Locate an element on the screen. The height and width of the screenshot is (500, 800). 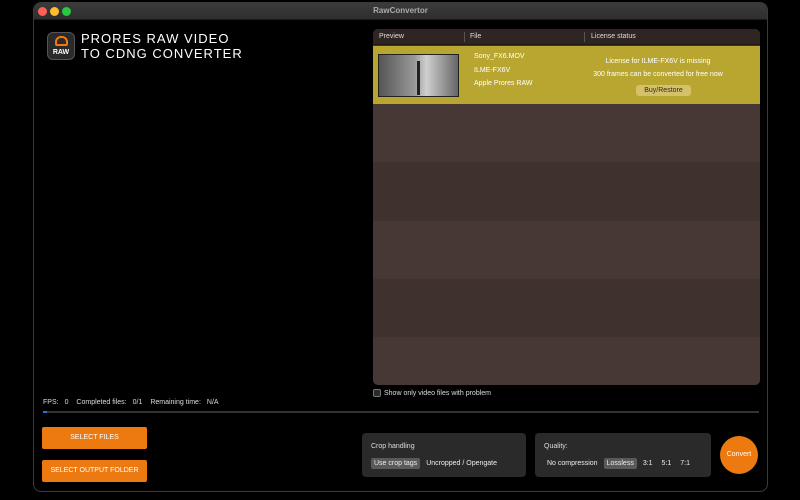
quality-option-7-1: 7:1 is located at coordinates (685, 463).